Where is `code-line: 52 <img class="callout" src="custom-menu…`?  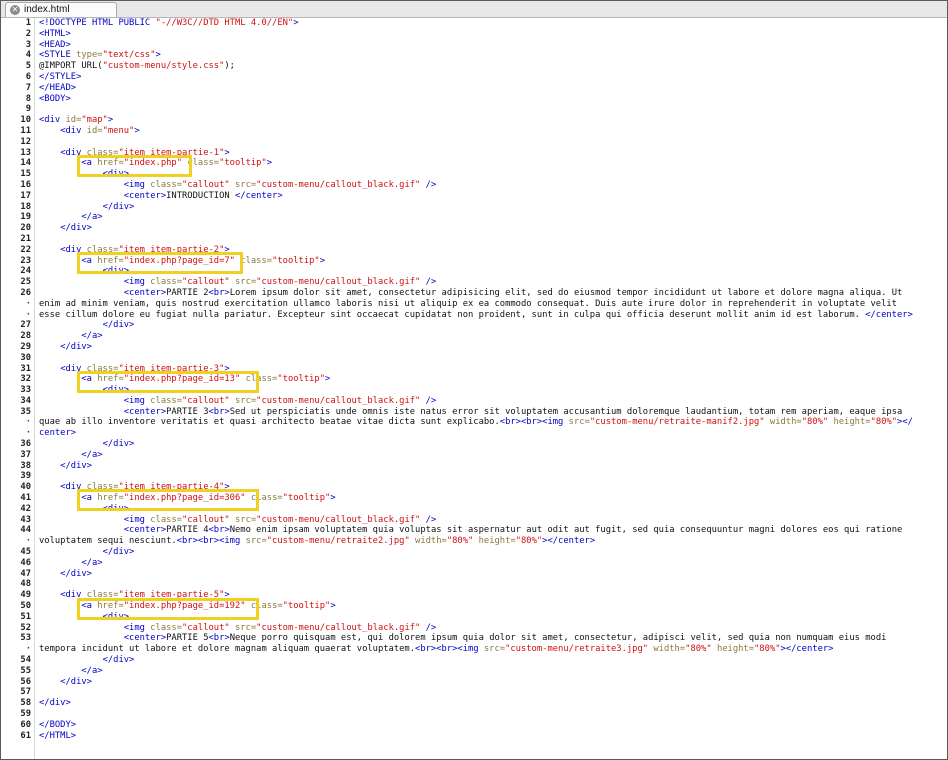
code-line: 52 <img class="callout" src="custom-menu… is located at coordinates (474, 628).